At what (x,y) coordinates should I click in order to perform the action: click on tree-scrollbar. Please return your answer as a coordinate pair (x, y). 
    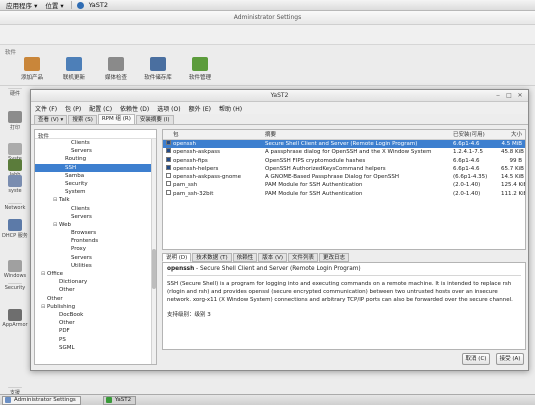
    Looking at the image, I should click on (153, 251).